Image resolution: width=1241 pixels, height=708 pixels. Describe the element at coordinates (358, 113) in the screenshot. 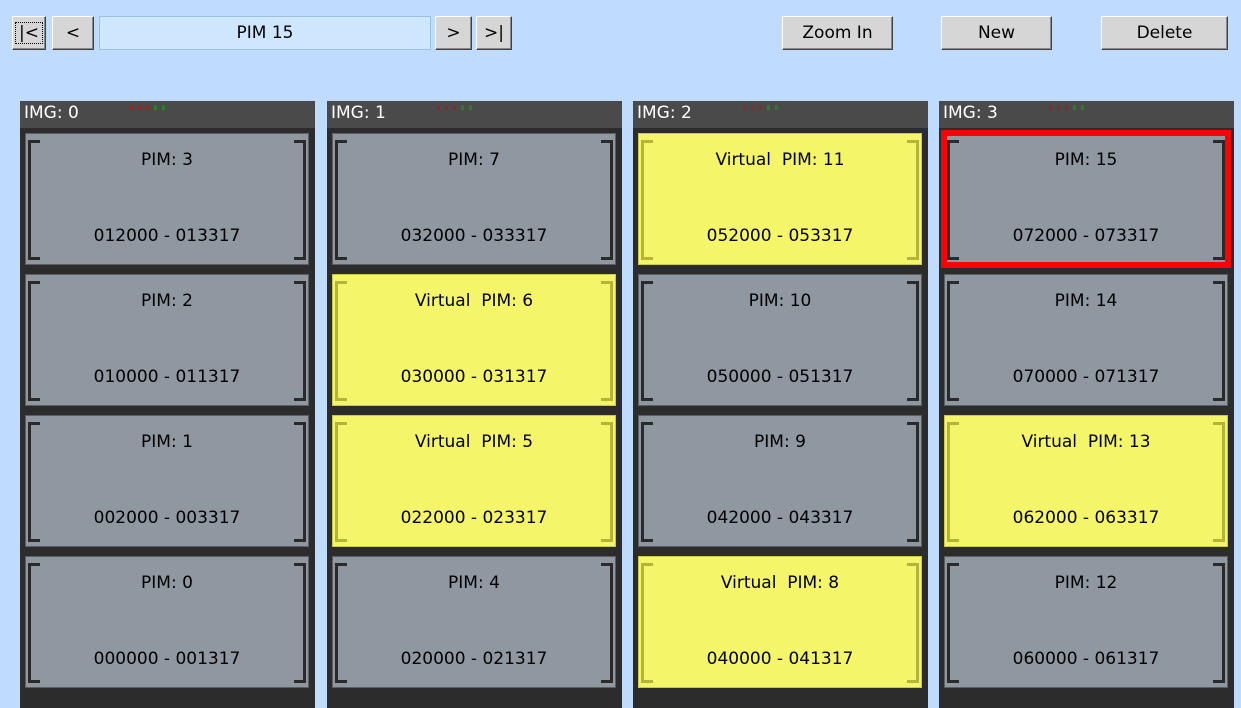

I see `cabinet-label: IMG: 1` at that location.